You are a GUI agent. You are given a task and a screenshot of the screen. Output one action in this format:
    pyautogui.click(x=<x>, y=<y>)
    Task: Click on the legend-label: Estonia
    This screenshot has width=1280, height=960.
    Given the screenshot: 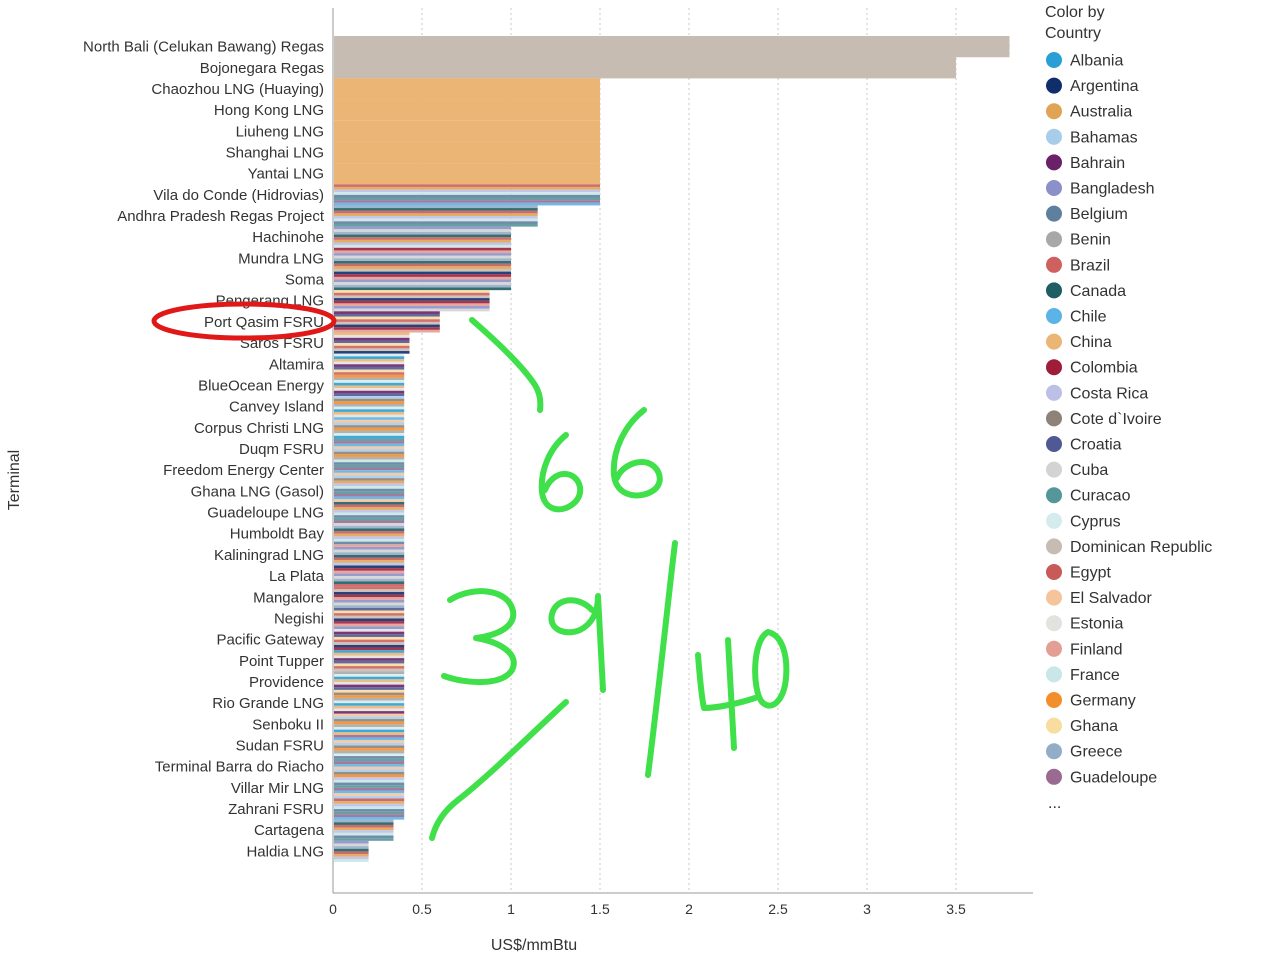 What is the action you would take?
    pyautogui.click(x=1096, y=624)
    